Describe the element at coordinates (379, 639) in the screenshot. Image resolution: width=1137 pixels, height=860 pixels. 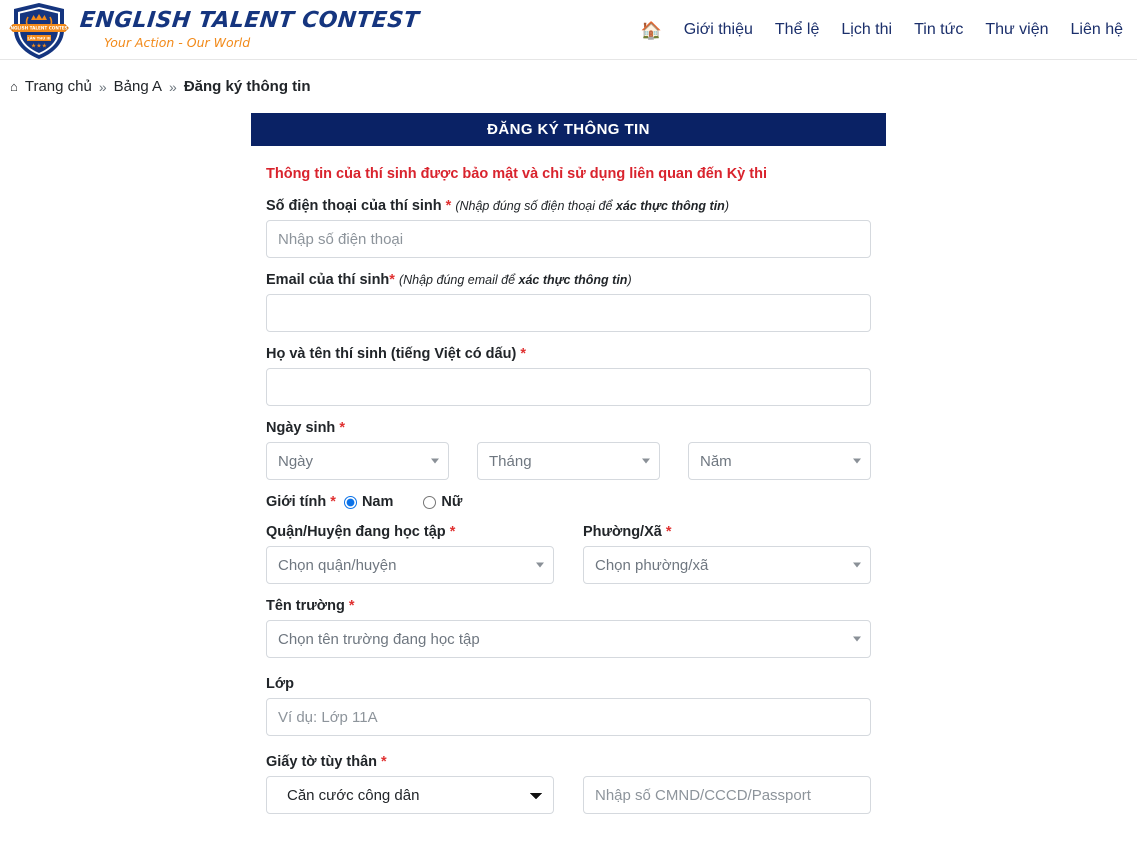
I see `school-select-value: Chọn tên trường đang học tập` at that location.